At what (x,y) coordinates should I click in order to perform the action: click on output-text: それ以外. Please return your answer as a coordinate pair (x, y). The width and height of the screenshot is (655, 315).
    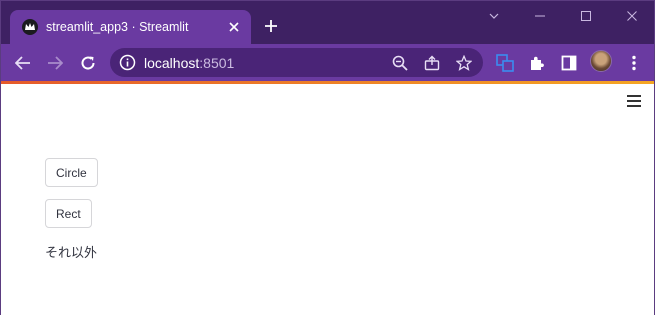
    Looking at the image, I should click on (71, 253).